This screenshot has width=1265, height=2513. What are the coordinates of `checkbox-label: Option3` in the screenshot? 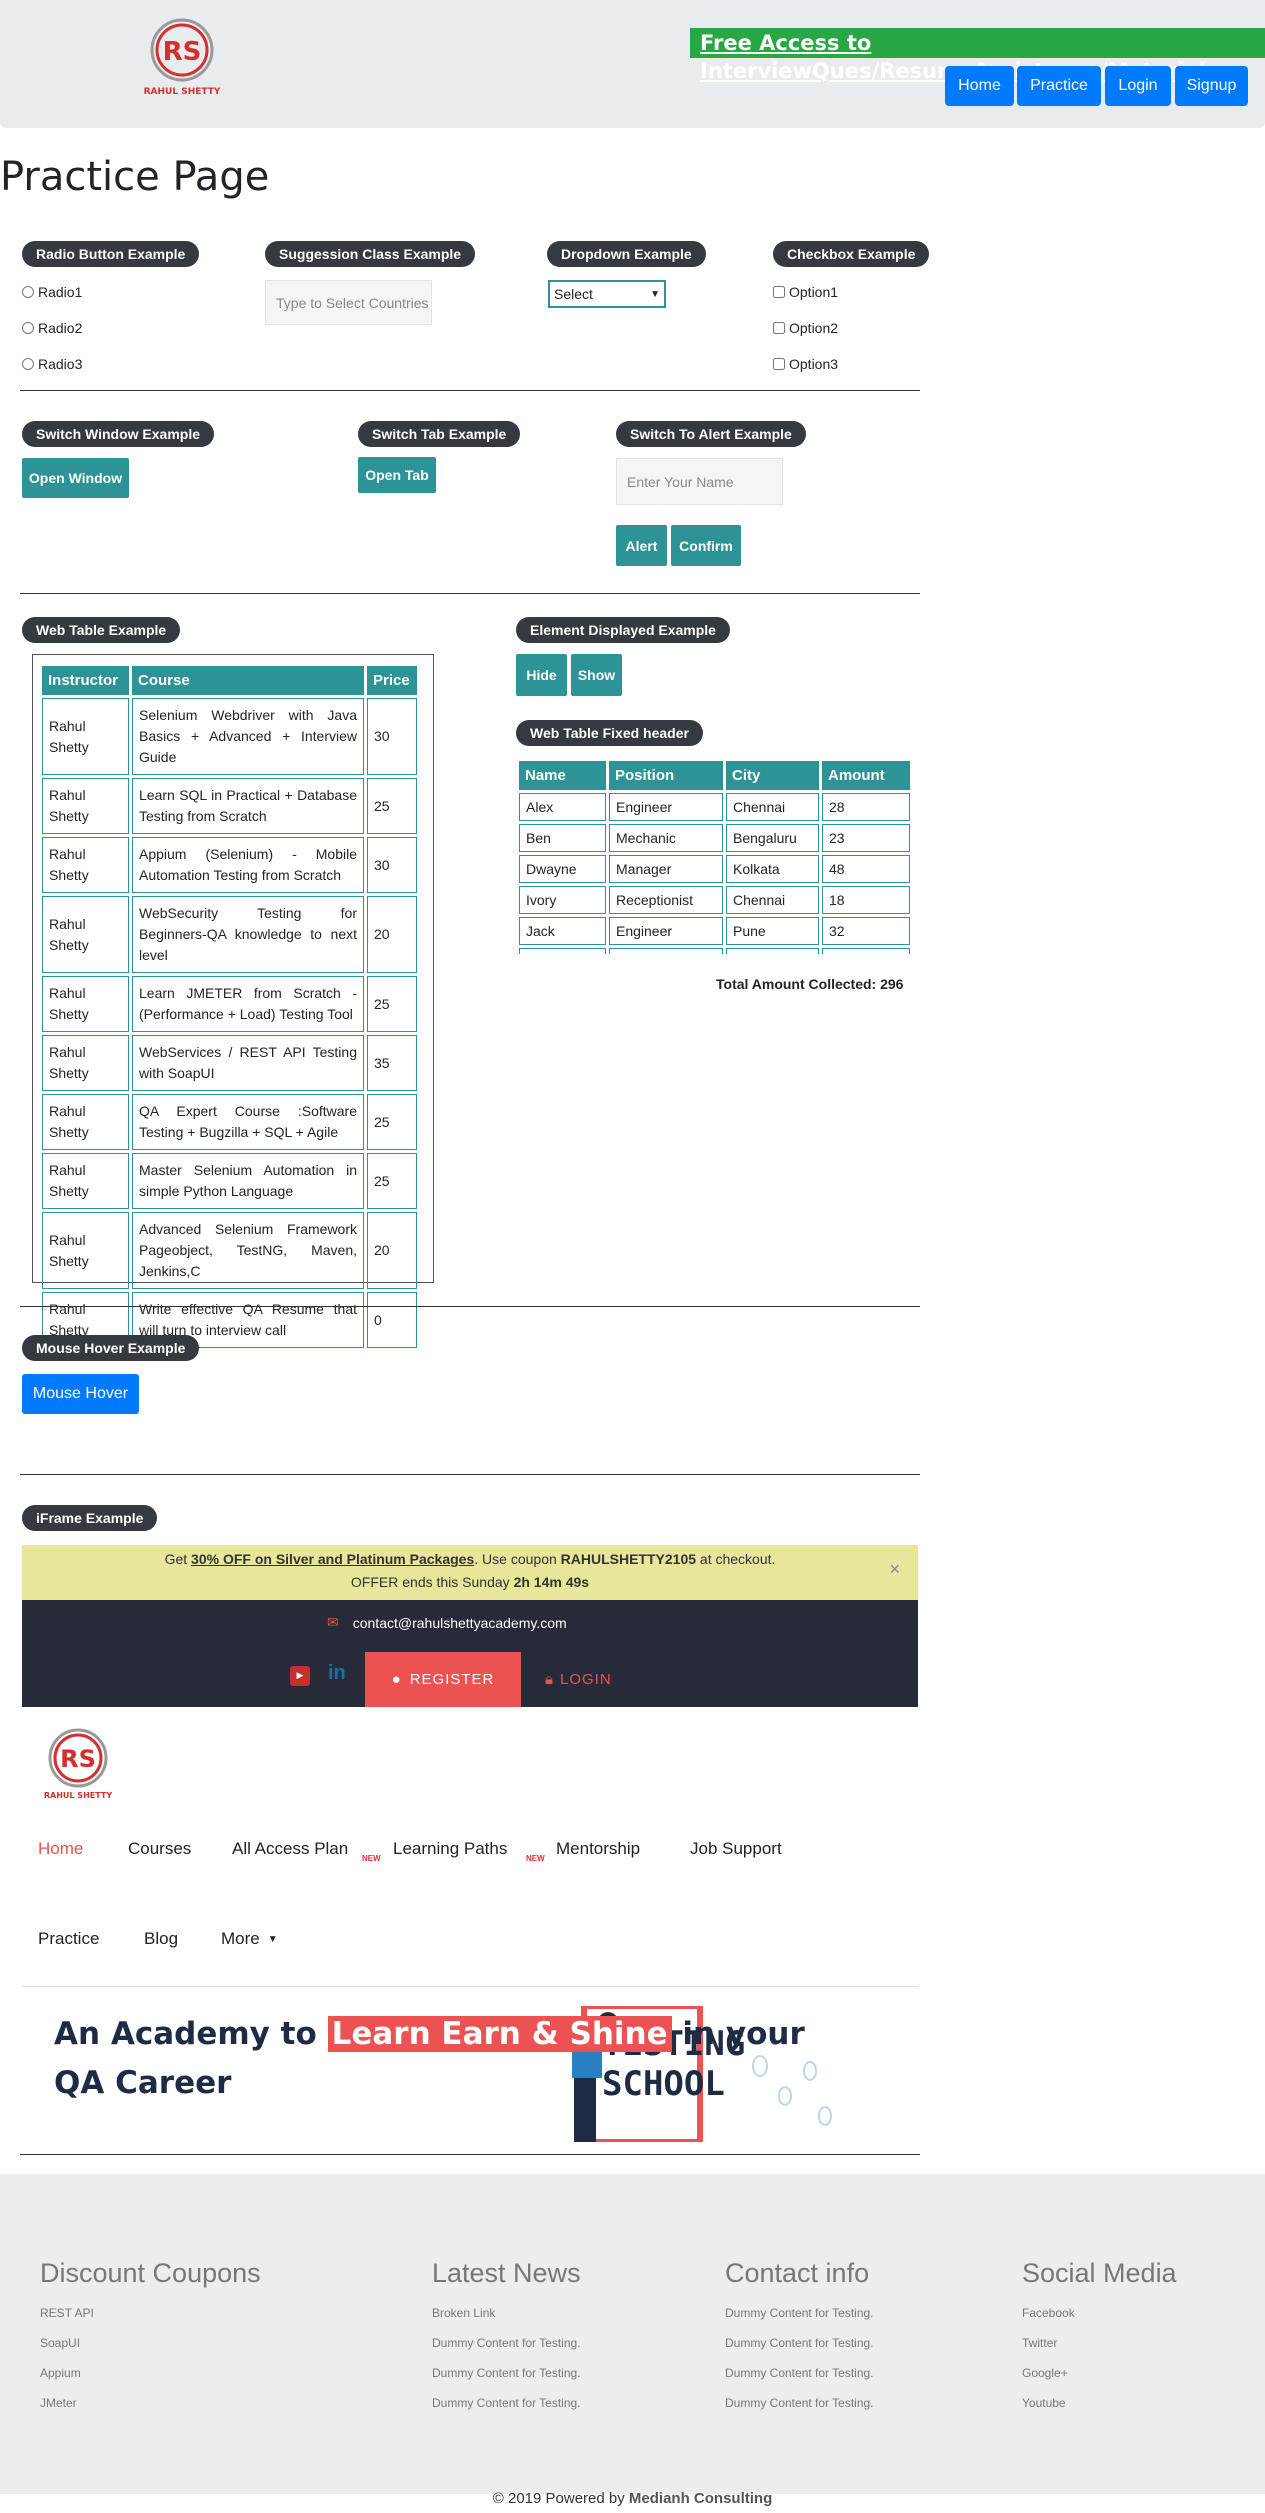 It's located at (814, 364).